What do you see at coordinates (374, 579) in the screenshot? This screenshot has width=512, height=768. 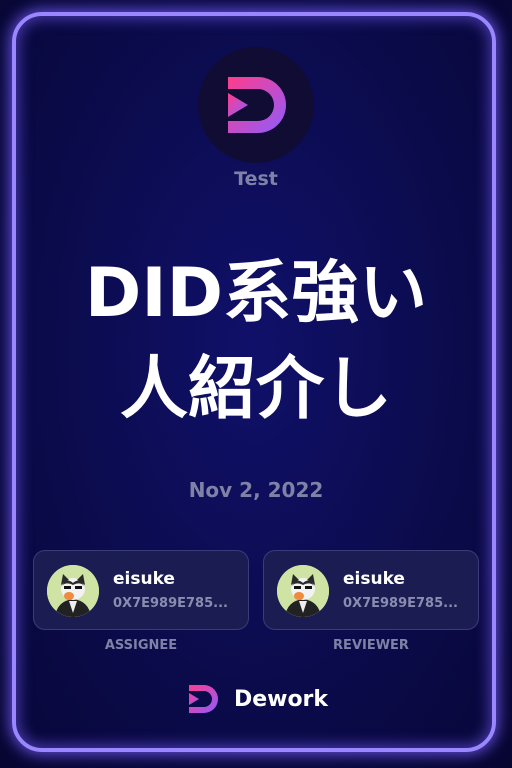 I see `reviewer-name: eisuke` at bounding box center [374, 579].